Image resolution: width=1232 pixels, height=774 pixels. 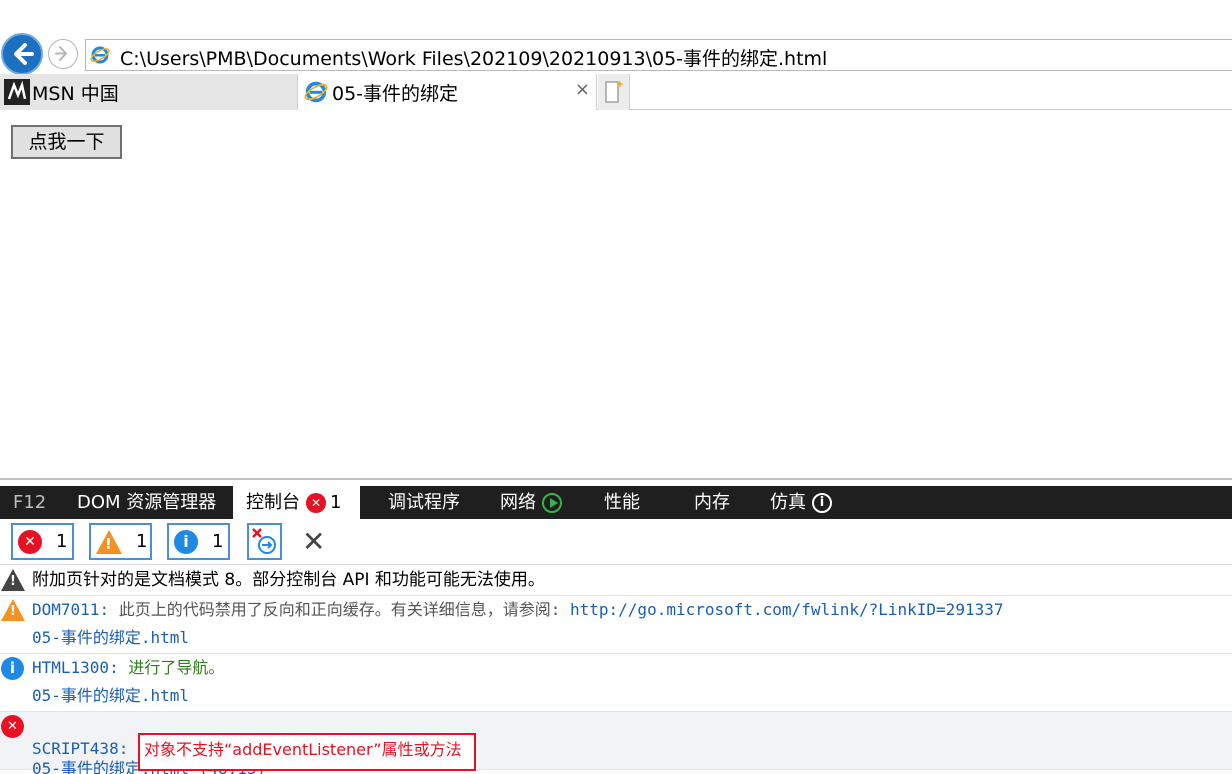 I want to click on tab-network: 网络, so click(x=531, y=502).